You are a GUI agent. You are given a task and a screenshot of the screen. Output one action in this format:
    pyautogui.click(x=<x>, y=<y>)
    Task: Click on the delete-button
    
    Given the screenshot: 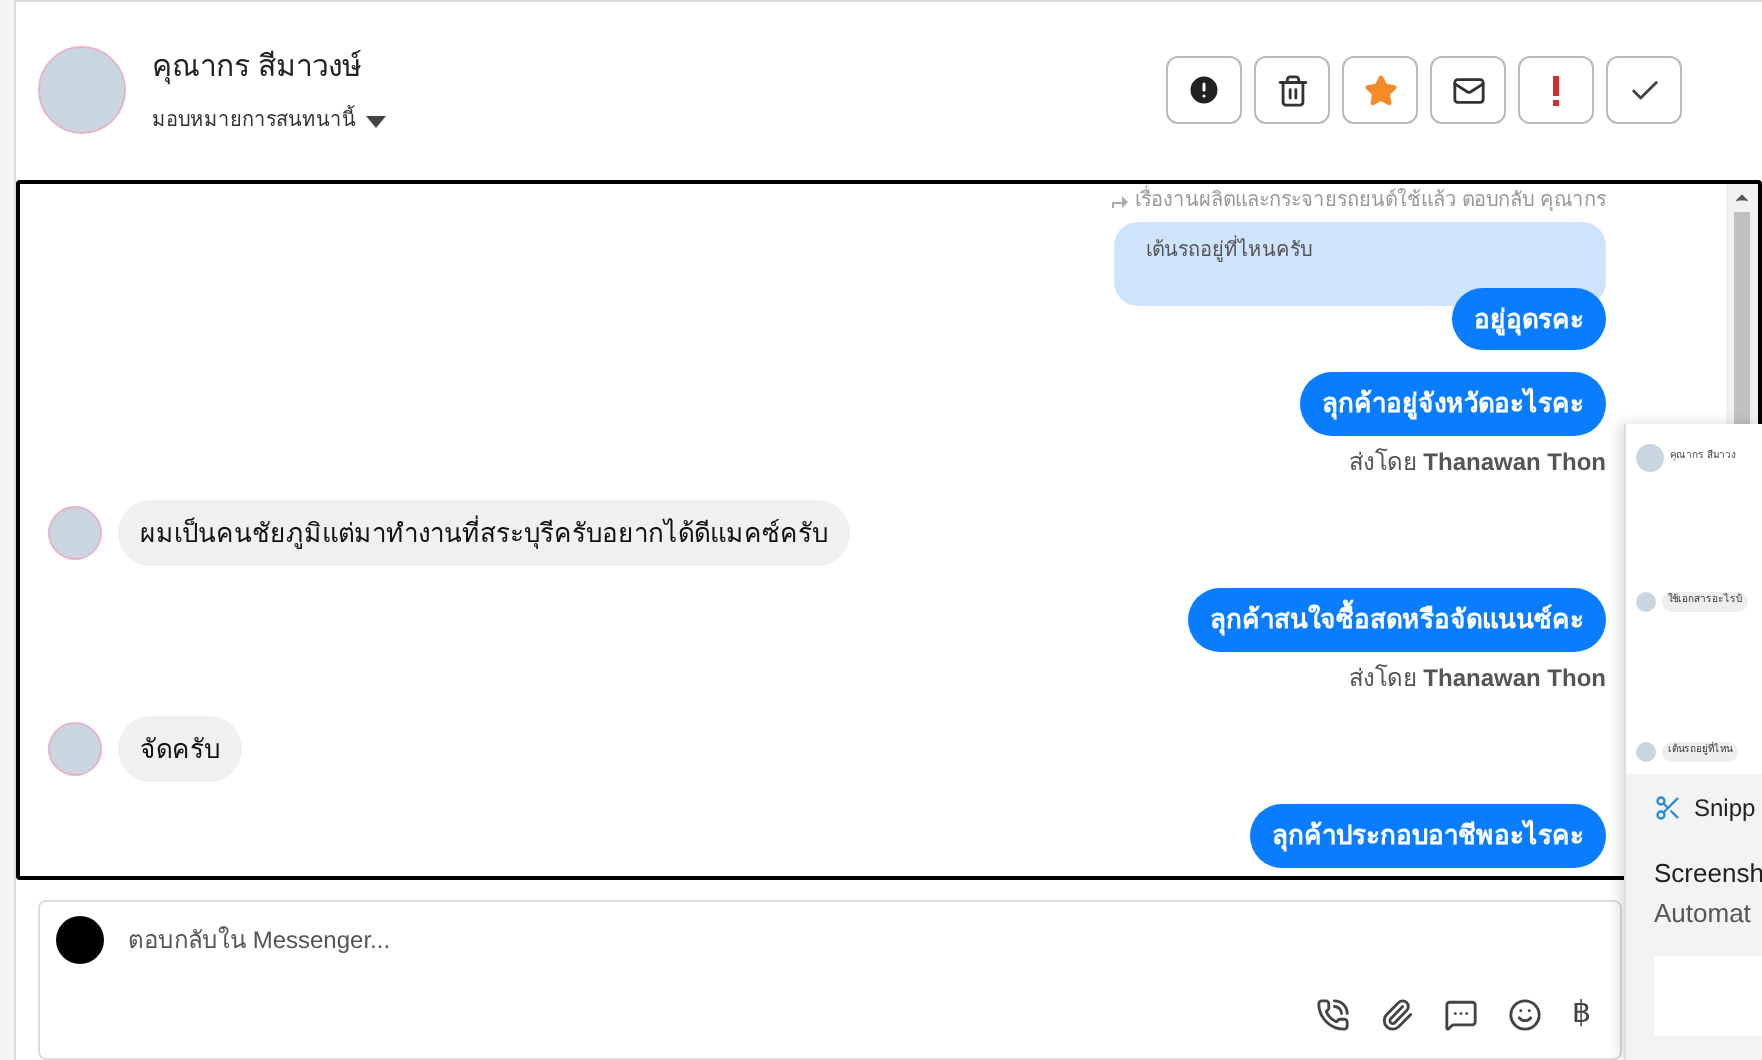 What is the action you would take?
    pyautogui.click(x=1292, y=90)
    